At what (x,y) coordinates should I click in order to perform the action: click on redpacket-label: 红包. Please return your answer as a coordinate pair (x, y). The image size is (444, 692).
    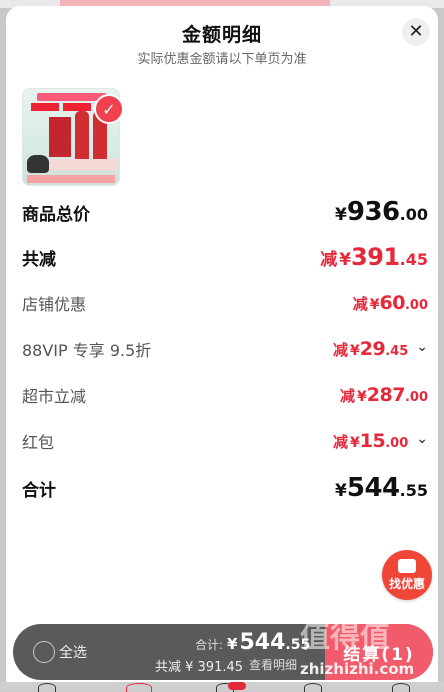
    Looking at the image, I should click on (38, 442).